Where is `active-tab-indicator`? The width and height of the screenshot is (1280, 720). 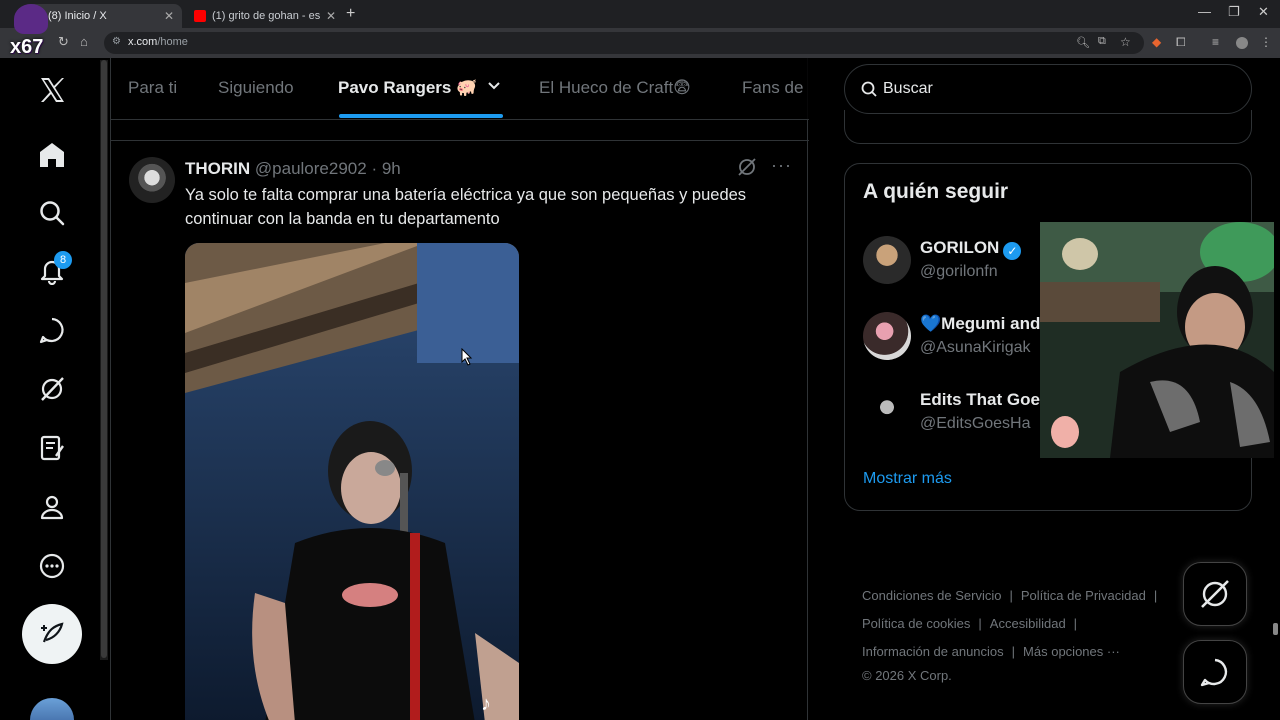
active-tab-indicator is located at coordinates (421, 116).